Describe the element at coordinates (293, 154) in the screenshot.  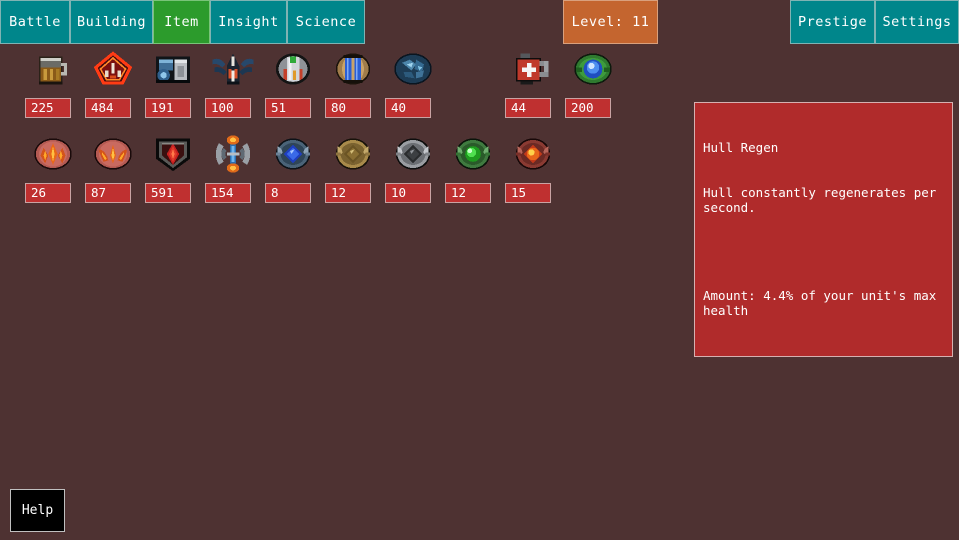
I see `blue-gem-icon` at that location.